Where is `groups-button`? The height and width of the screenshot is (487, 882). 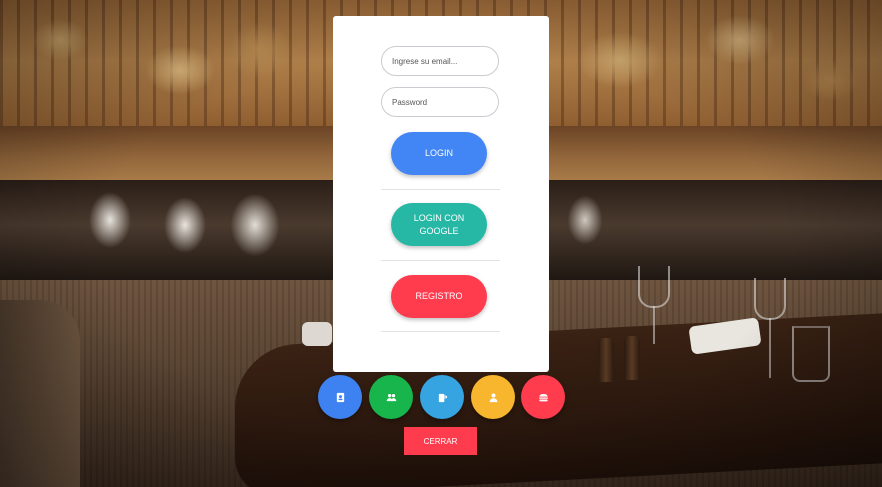
groups-button is located at coordinates (391, 397).